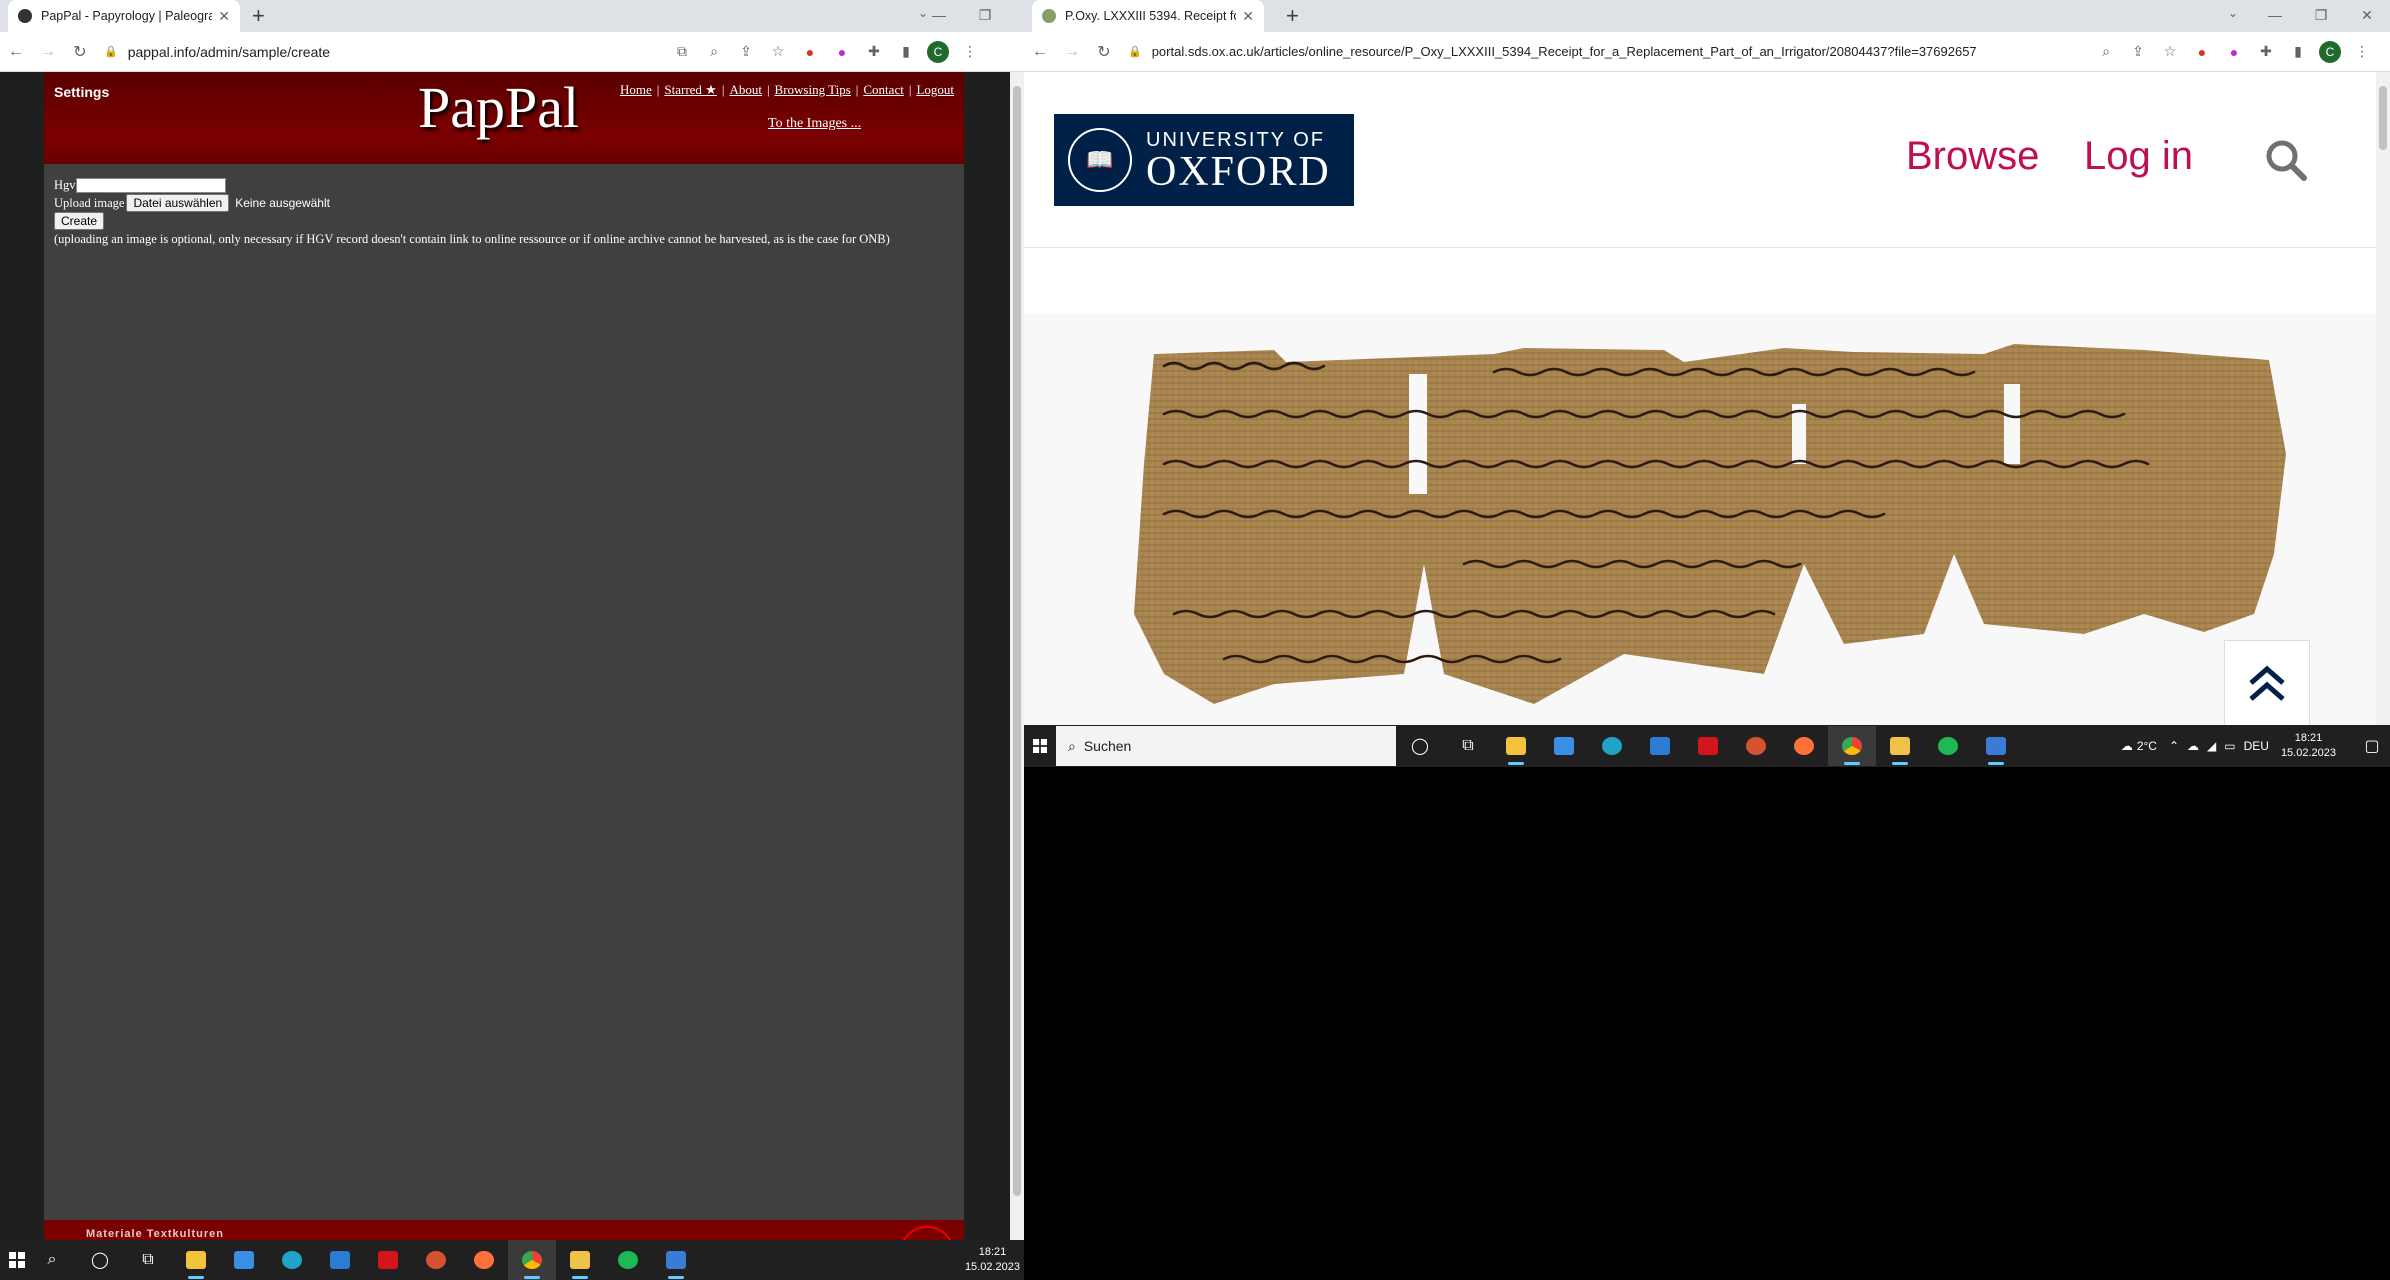 This screenshot has width=2390, height=1280. I want to click on tab-pappal: PapPal - Papyrology | Paleograph ✕, so click(124, 16).